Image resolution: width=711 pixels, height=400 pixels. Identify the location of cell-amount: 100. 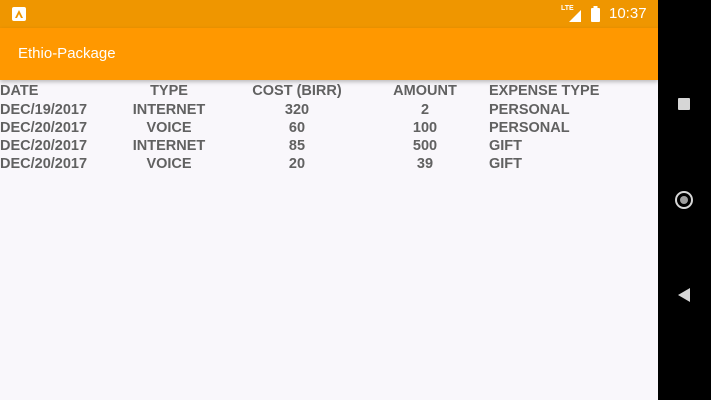
(425, 128).